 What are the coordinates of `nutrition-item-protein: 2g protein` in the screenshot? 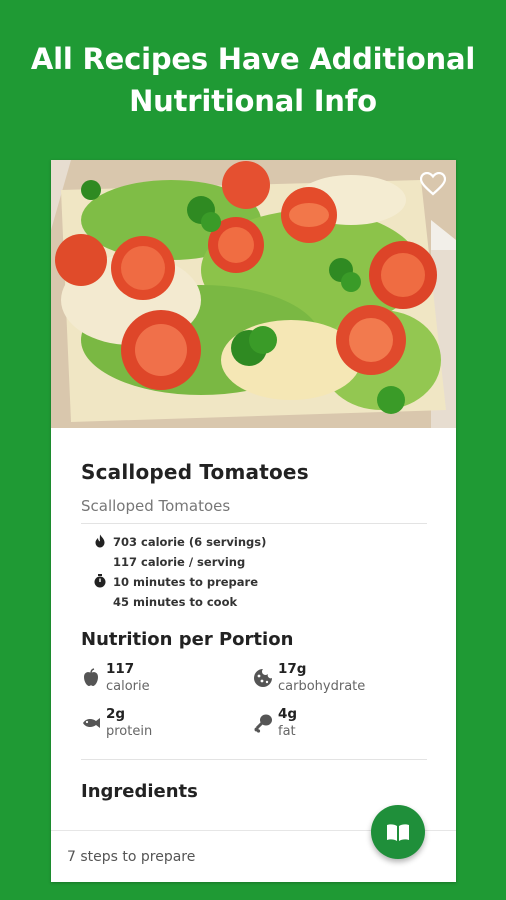 It's located at (129, 723).